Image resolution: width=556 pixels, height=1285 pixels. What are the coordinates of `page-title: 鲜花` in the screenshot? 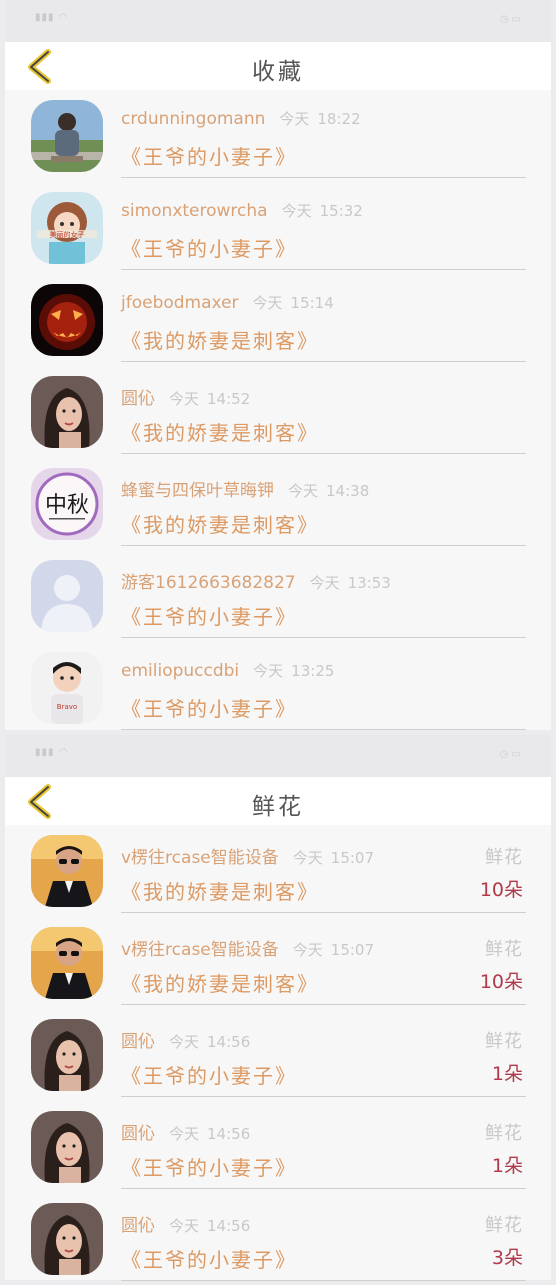 It's located at (278, 807).